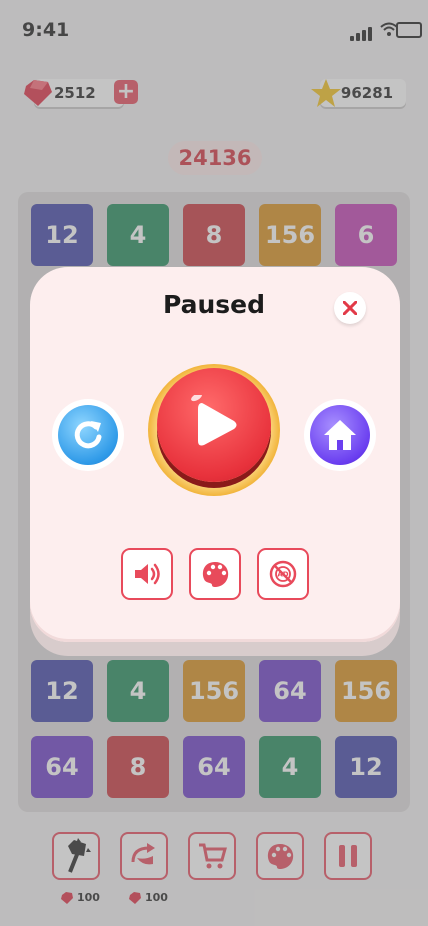 The width and height of the screenshot is (428, 926). I want to click on speaker-icon, so click(147, 574).